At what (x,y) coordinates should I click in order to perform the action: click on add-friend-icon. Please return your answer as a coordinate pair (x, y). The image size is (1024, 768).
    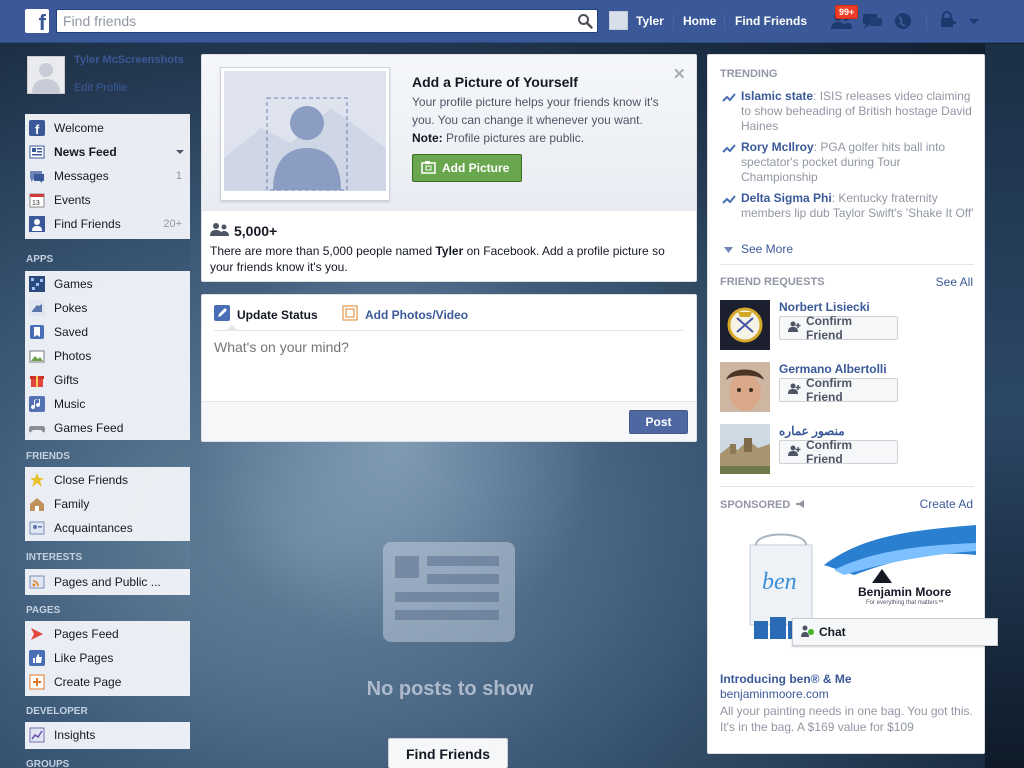
    Looking at the image, I should click on (794, 452).